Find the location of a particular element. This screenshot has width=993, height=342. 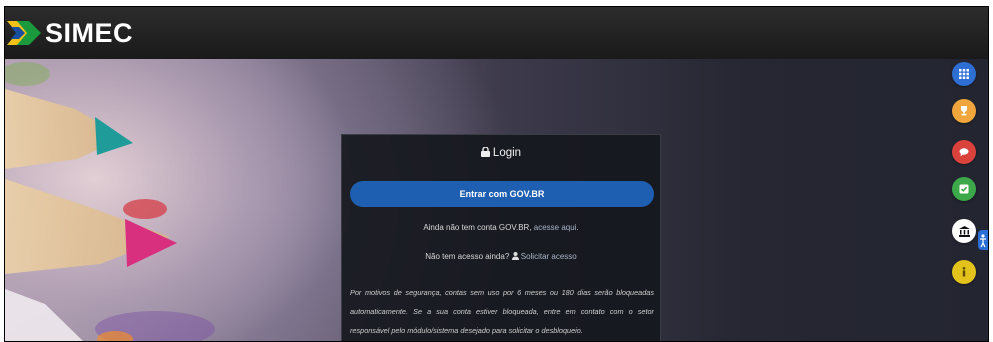

grid-icon is located at coordinates (964, 74).